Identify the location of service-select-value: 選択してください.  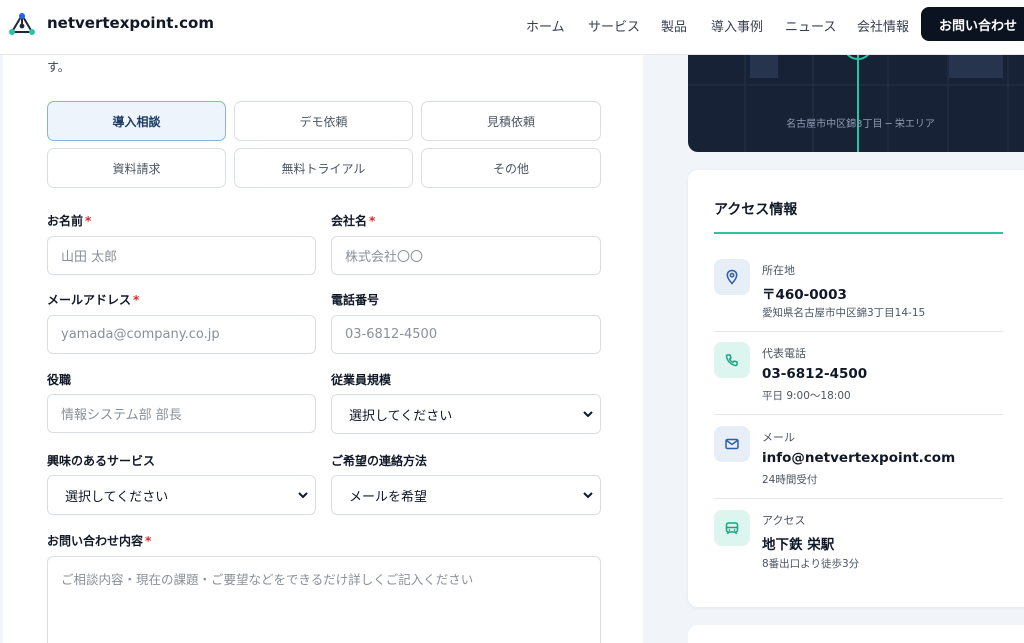
(117, 497).